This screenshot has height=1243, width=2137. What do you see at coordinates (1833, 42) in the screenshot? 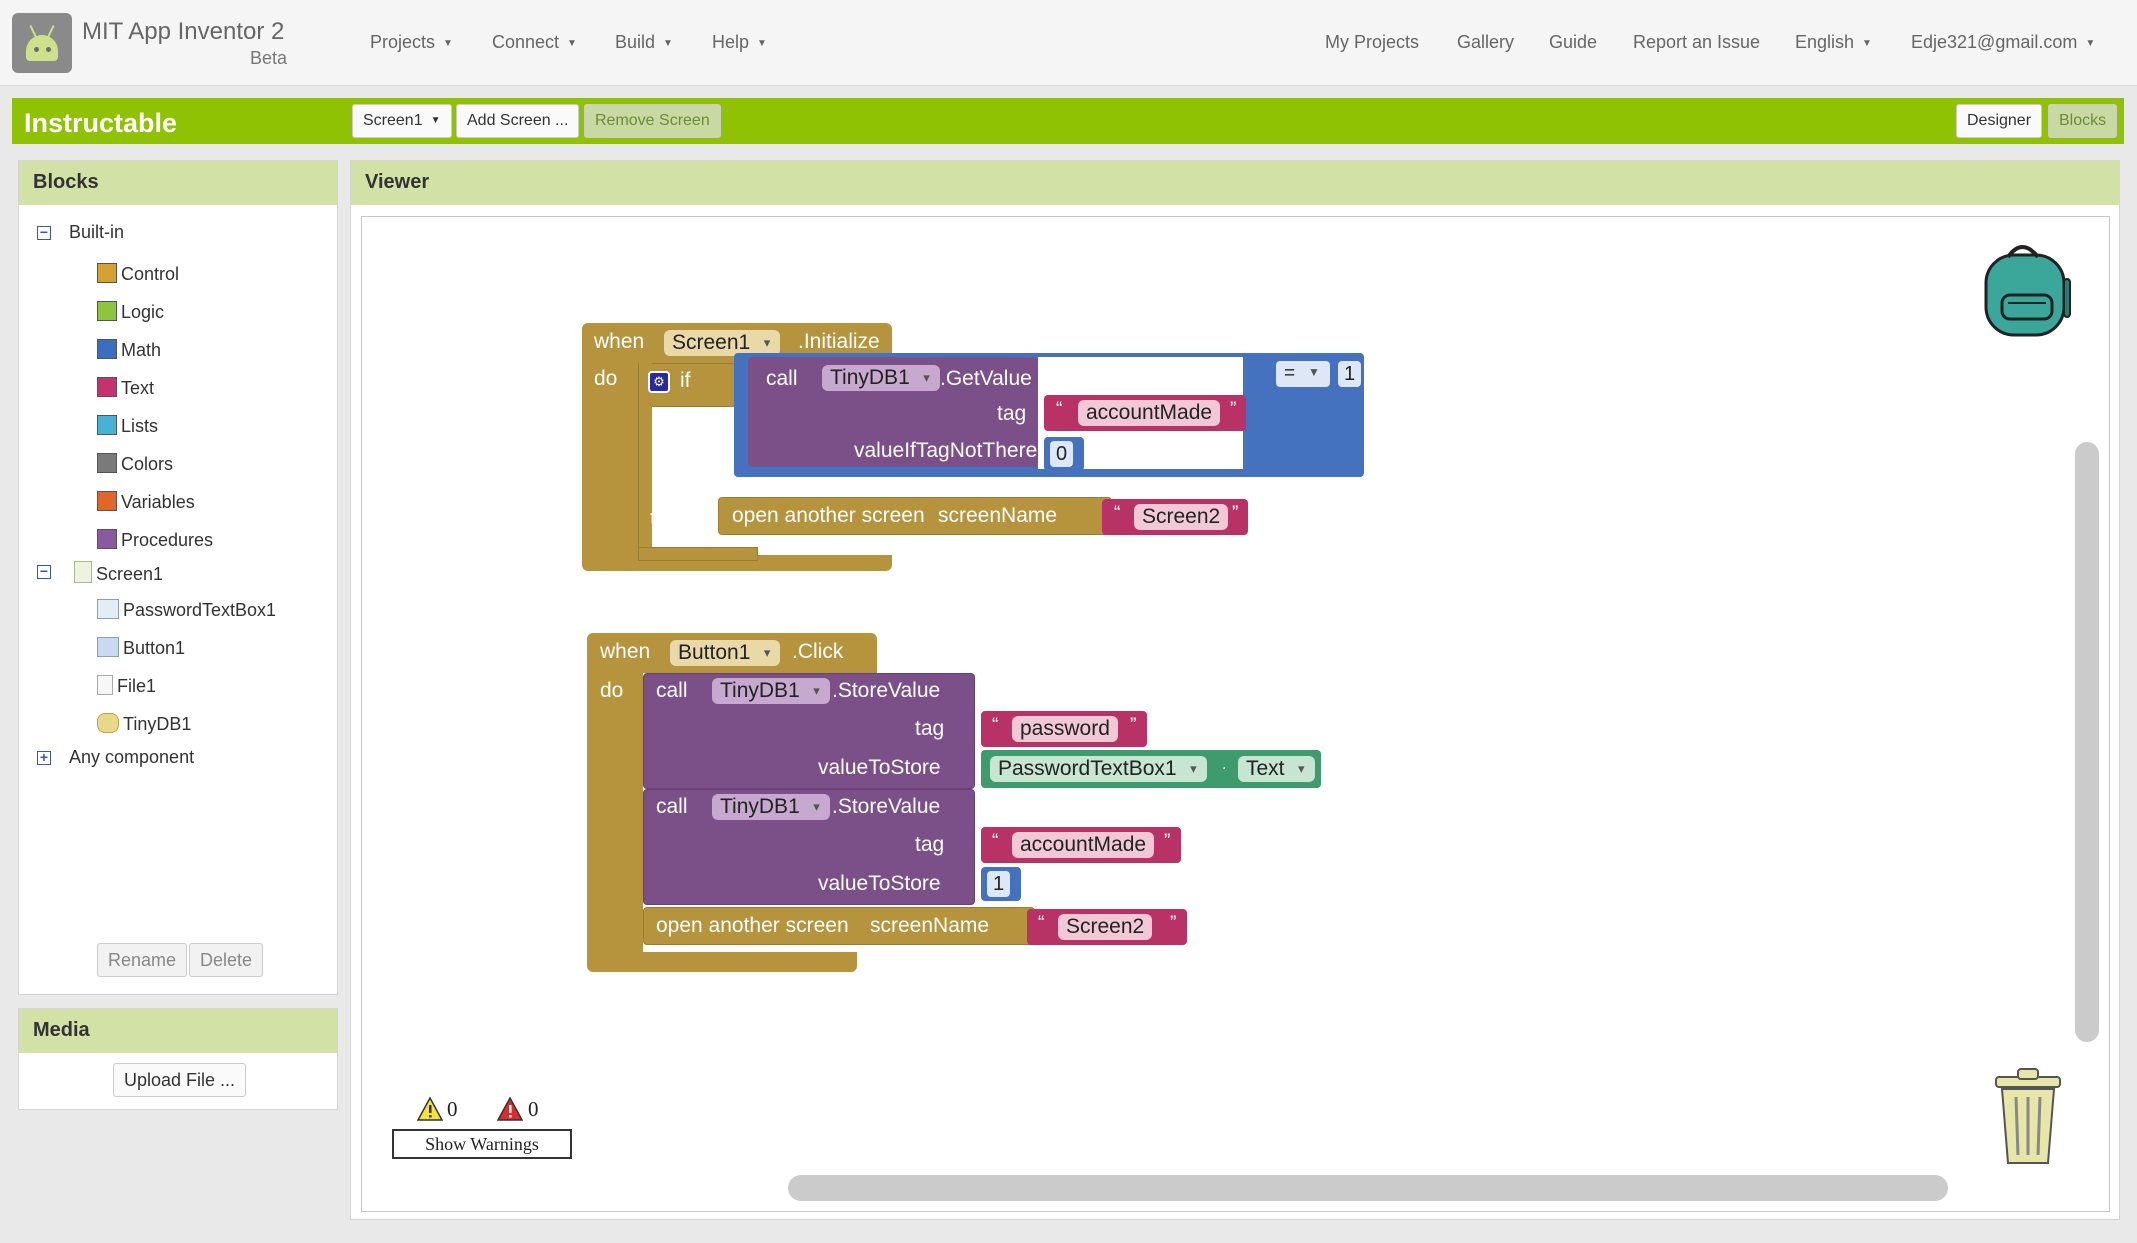
I see `language-menu: English ▼` at bounding box center [1833, 42].